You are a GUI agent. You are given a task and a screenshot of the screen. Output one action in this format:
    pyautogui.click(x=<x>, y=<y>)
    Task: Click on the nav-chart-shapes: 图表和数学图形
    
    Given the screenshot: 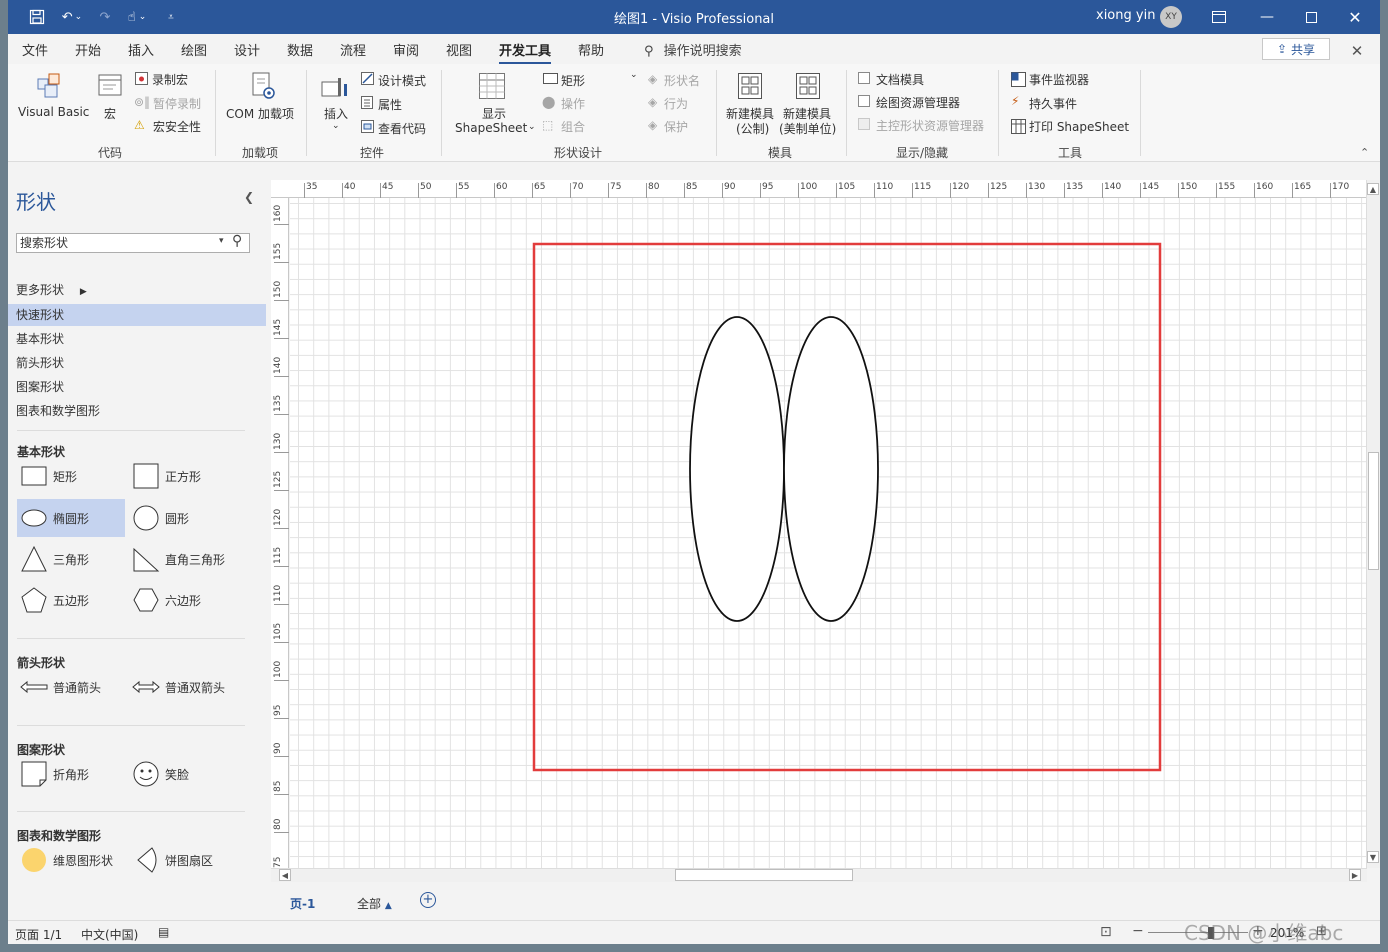 What is the action you would take?
    pyautogui.click(x=137, y=411)
    